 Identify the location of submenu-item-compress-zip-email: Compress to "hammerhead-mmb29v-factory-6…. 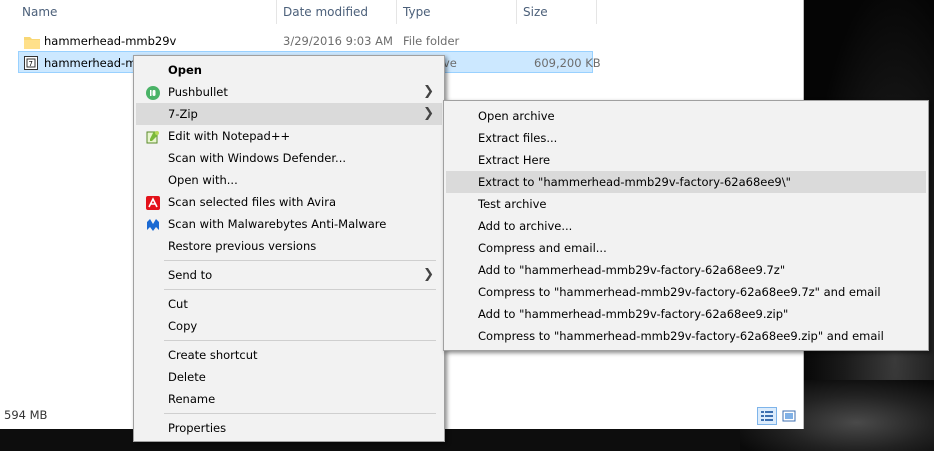
(686, 336).